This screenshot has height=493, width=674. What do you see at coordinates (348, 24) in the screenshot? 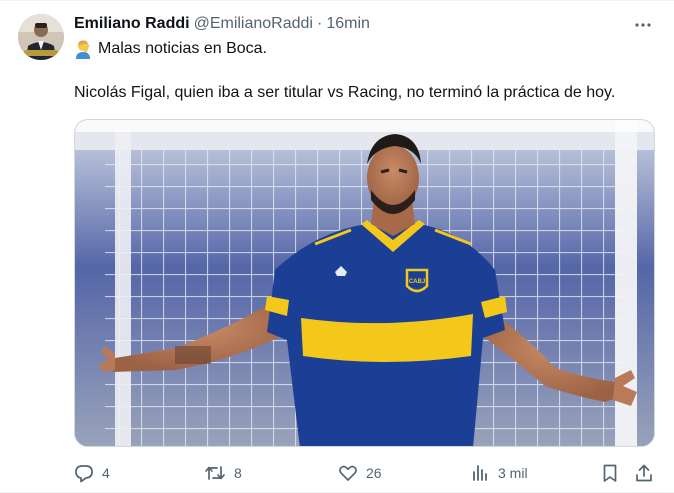
I see `timestamp: 16min` at bounding box center [348, 24].